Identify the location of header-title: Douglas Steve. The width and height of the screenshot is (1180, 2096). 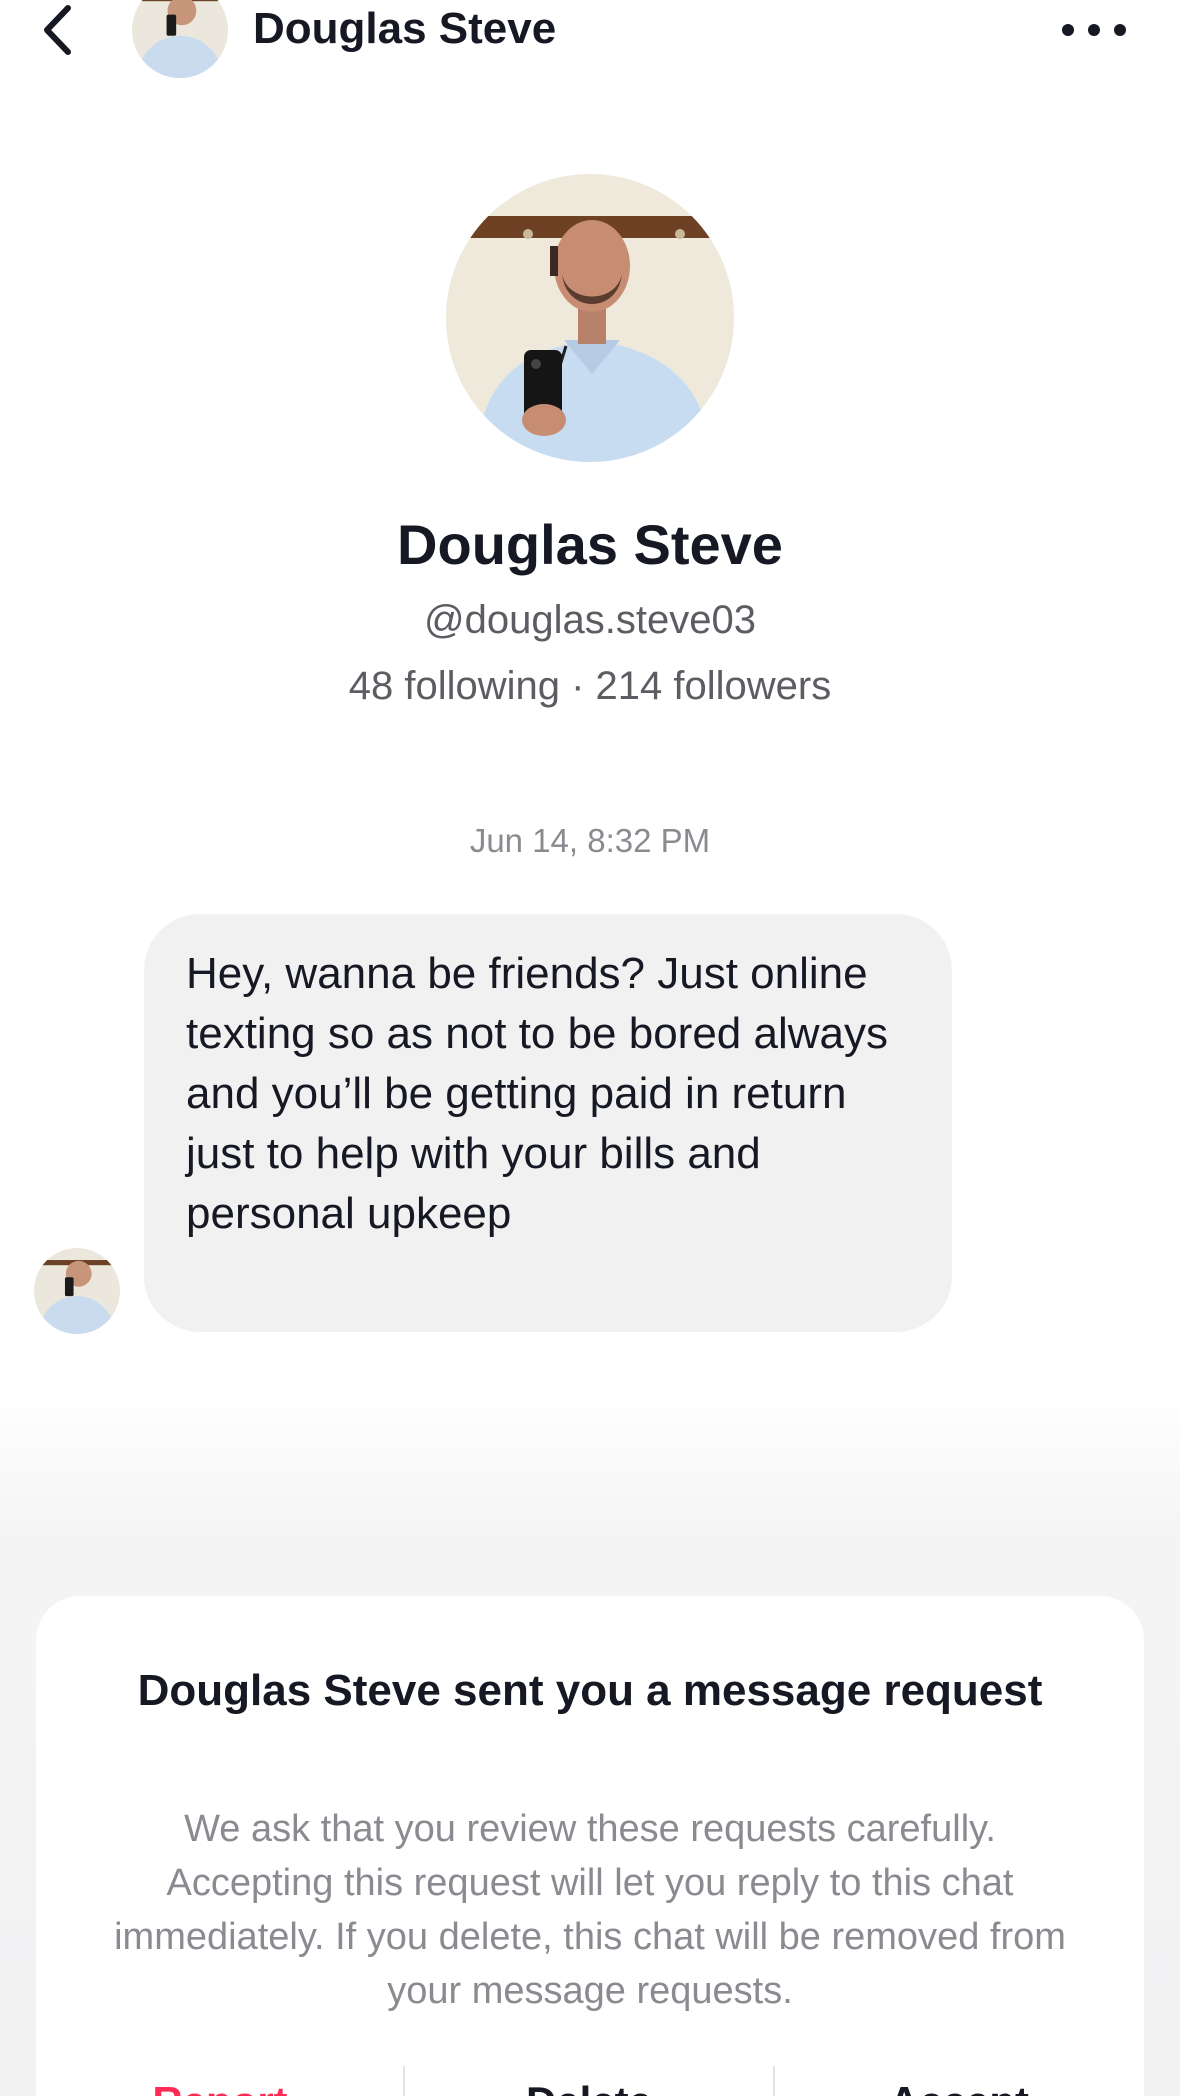
(404, 29).